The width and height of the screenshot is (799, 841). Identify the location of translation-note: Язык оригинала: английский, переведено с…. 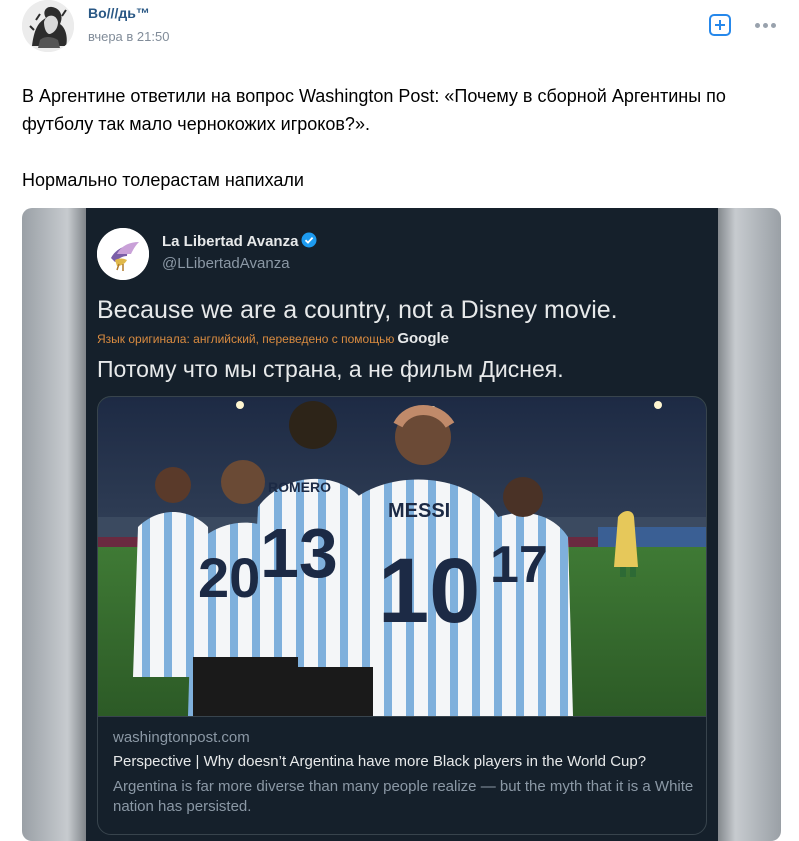
(273, 338).